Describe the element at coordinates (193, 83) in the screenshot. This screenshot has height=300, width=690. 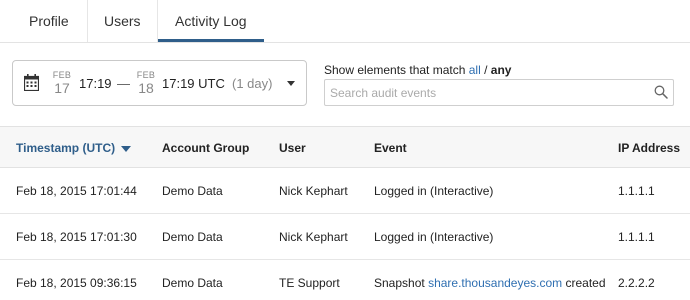
I see `end-time: 17:19 UTC` at that location.